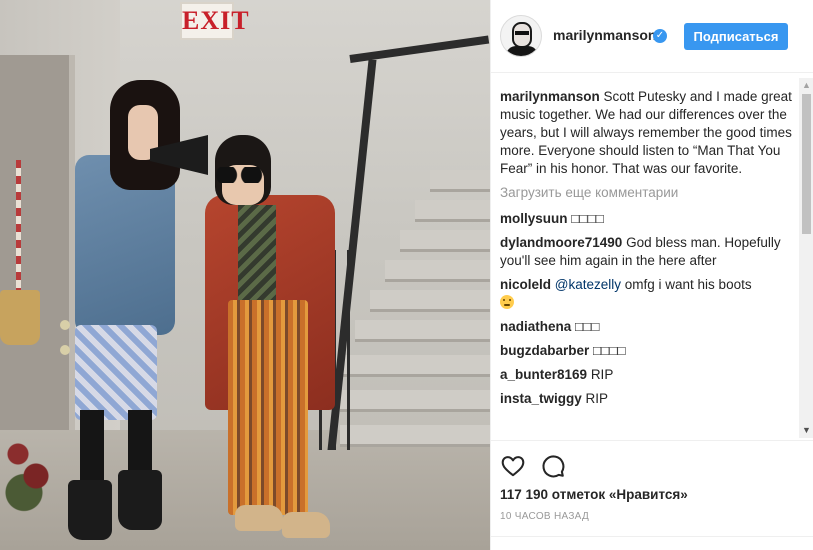 The width and height of the screenshot is (813, 550). Describe the element at coordinates (647, 193) in the screenshot. I see `load-more-comments-link: Загрузить еще комментарии` at that location.